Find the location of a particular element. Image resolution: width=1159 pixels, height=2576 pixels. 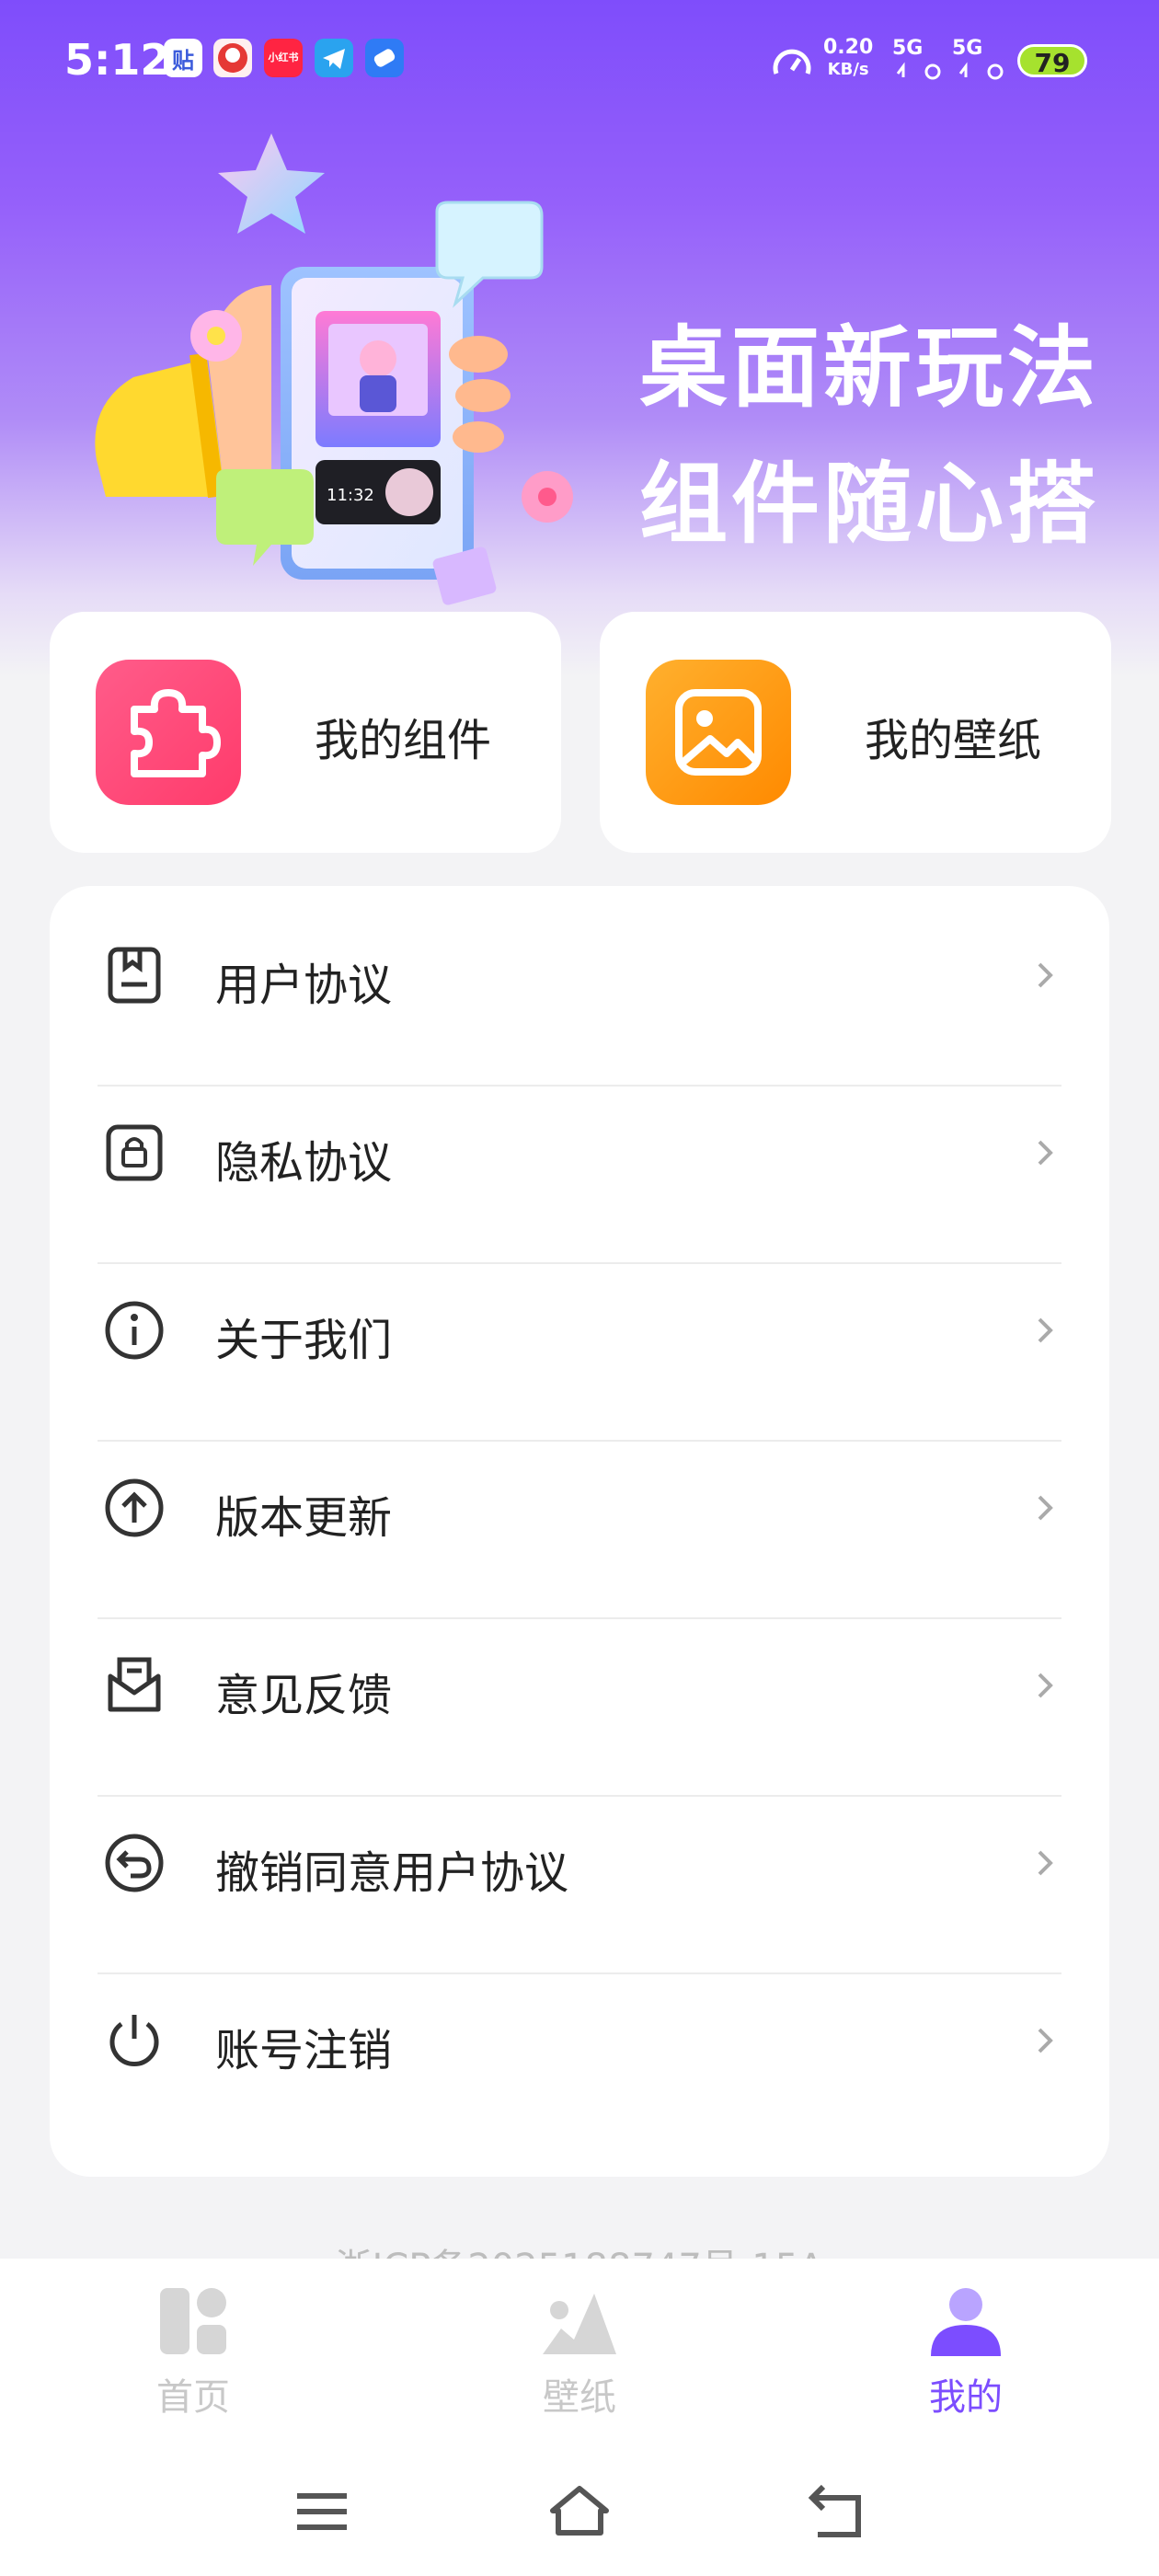

menu-label: 账号注销 is located at coordinates (304, 2050).